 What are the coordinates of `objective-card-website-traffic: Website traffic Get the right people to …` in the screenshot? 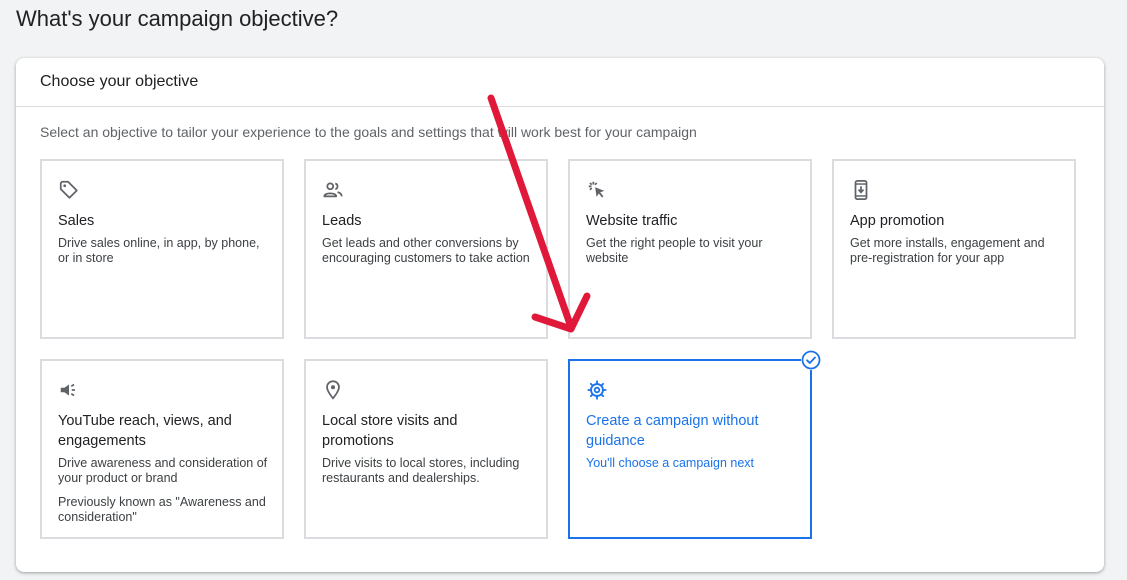 It's located at (690, 249).